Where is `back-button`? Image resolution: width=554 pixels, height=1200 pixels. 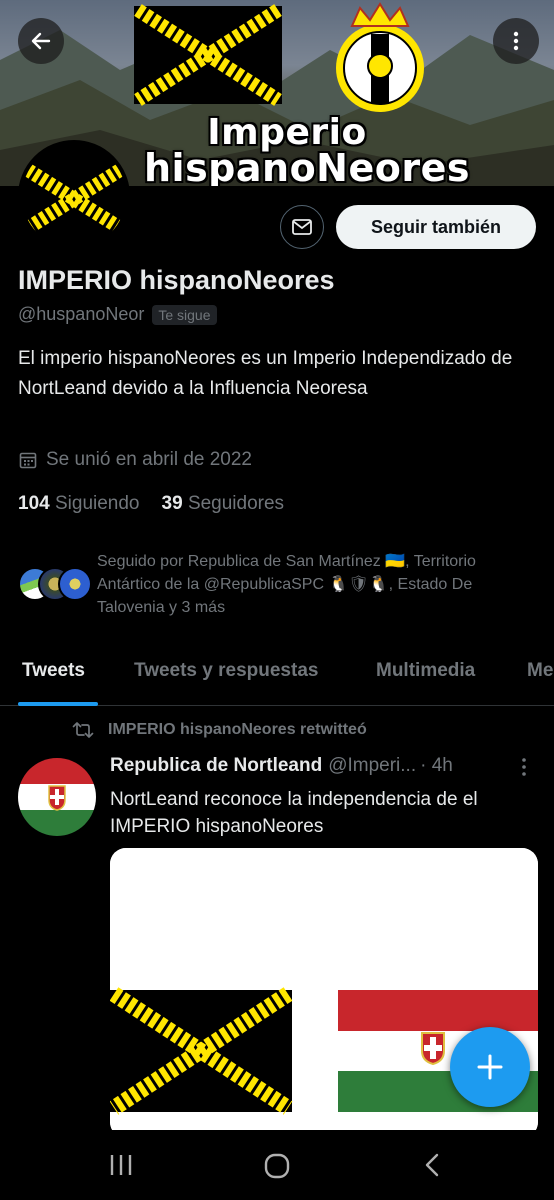 back-button is located at coordinates (41, 41).